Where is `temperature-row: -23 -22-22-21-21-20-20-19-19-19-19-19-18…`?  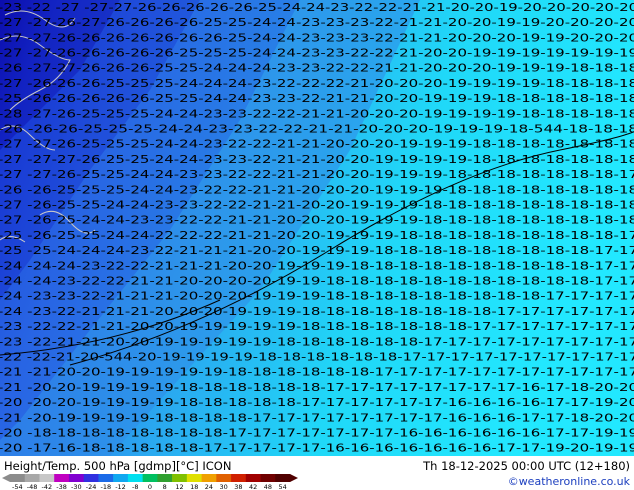 temperature-row: -23 -22-22-21-21-20-20-19-19-19-19-19-18… is located at coordinates (317, 327).